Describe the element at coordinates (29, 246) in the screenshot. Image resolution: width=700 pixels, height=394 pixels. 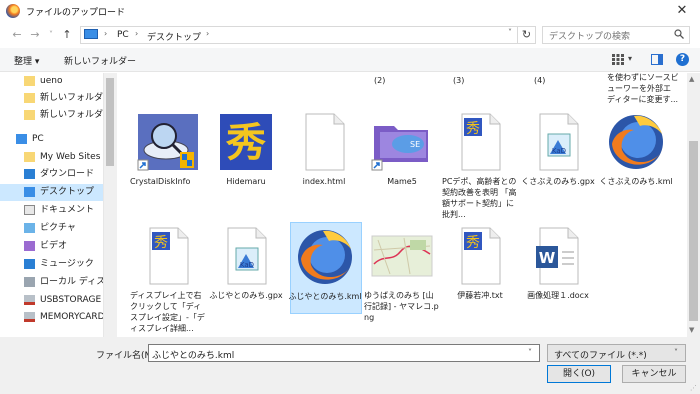
I see `video-icon` at that location.